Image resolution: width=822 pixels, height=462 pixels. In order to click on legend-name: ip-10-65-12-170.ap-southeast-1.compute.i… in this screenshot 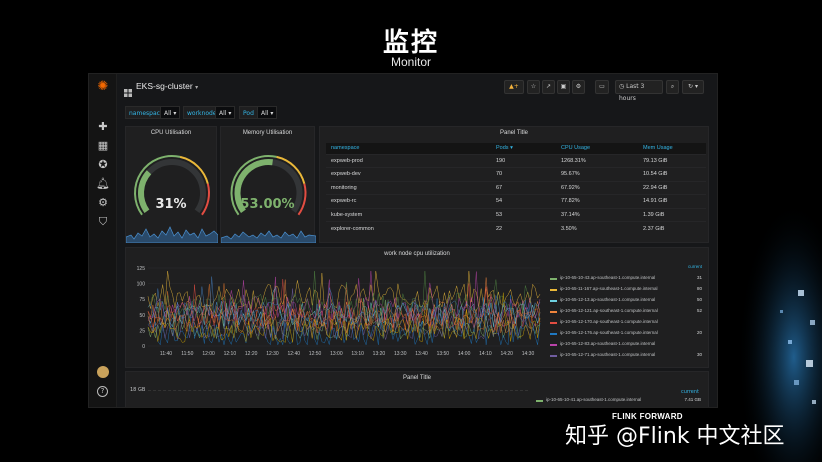, I will do `click(609, 321)`.